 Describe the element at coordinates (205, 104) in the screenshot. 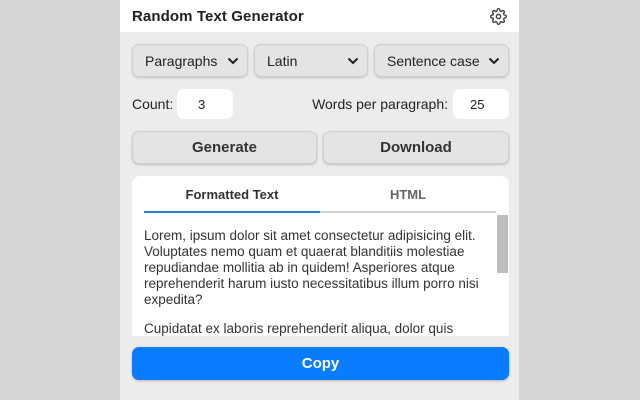

I see `count-input` at that location.